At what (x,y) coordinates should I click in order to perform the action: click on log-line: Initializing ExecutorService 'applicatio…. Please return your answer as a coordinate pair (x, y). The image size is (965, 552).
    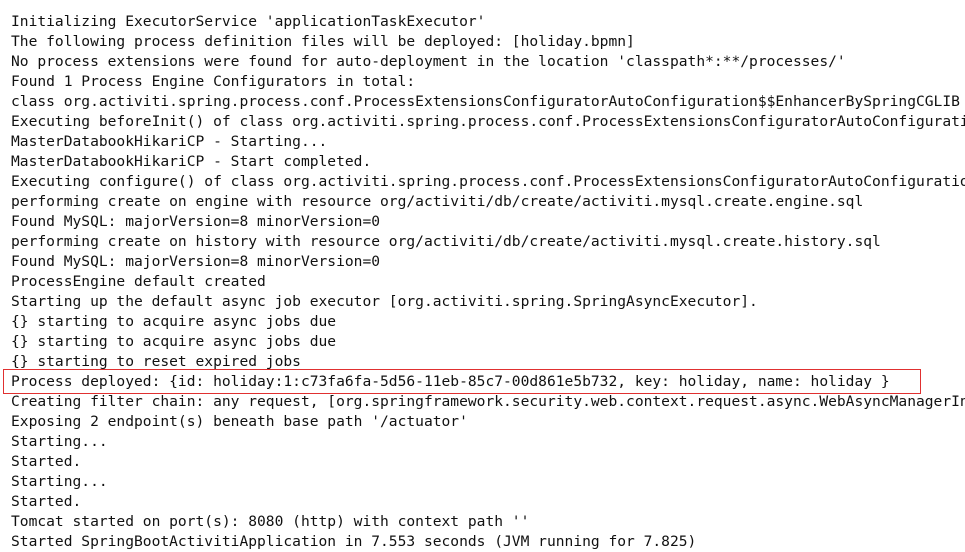
    Looking at the image, I should click on (248, 21).